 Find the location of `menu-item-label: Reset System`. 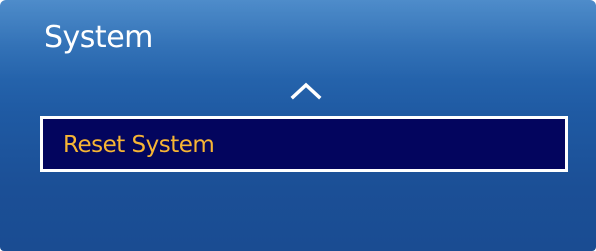

menu-item-label: Reset System is located at coordinates (139, 145).